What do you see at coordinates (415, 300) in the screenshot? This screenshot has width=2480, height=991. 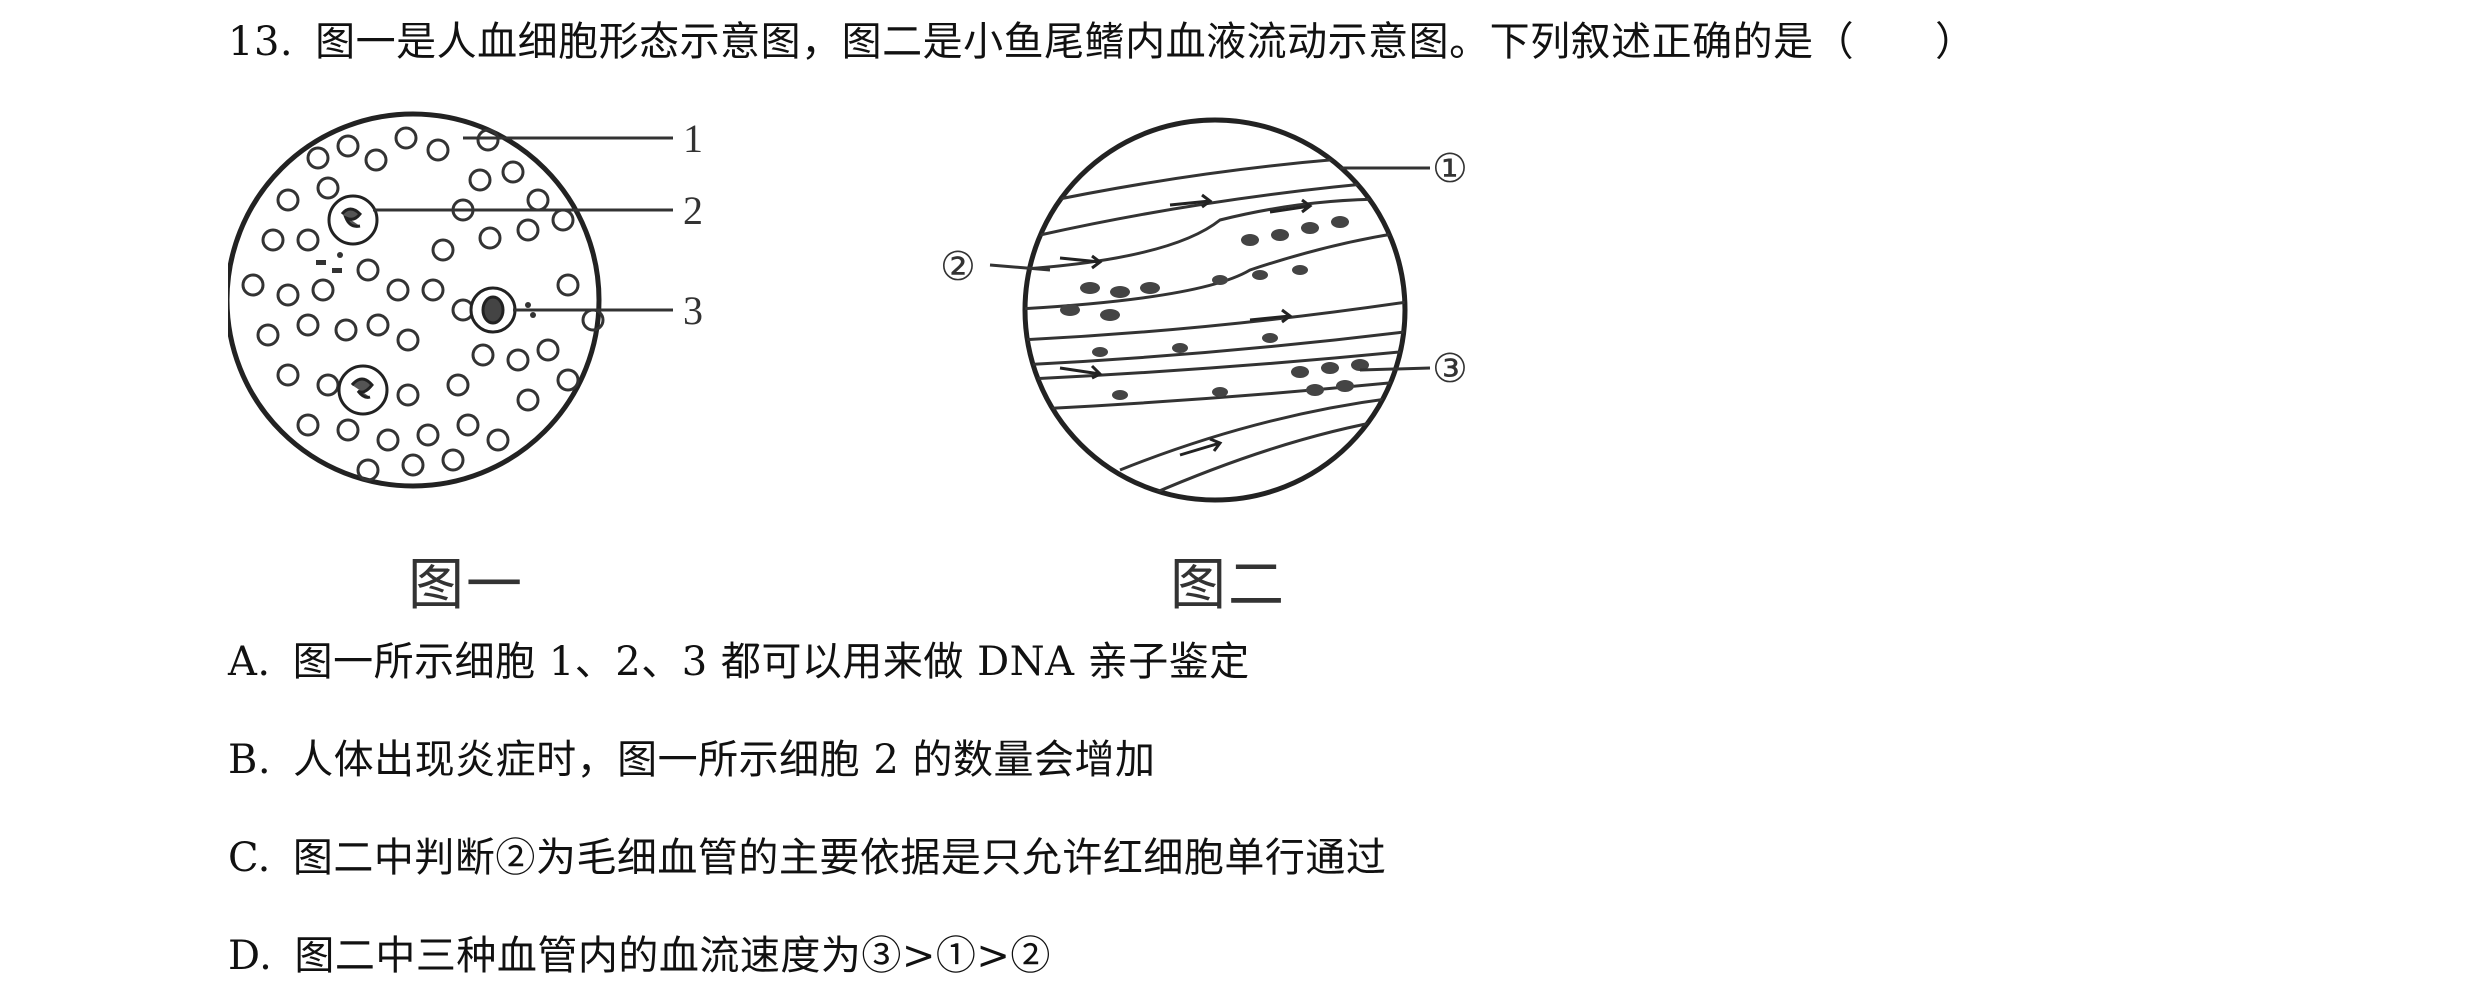 I see `fig1-field-of-view` at bounding box center [415, 300].